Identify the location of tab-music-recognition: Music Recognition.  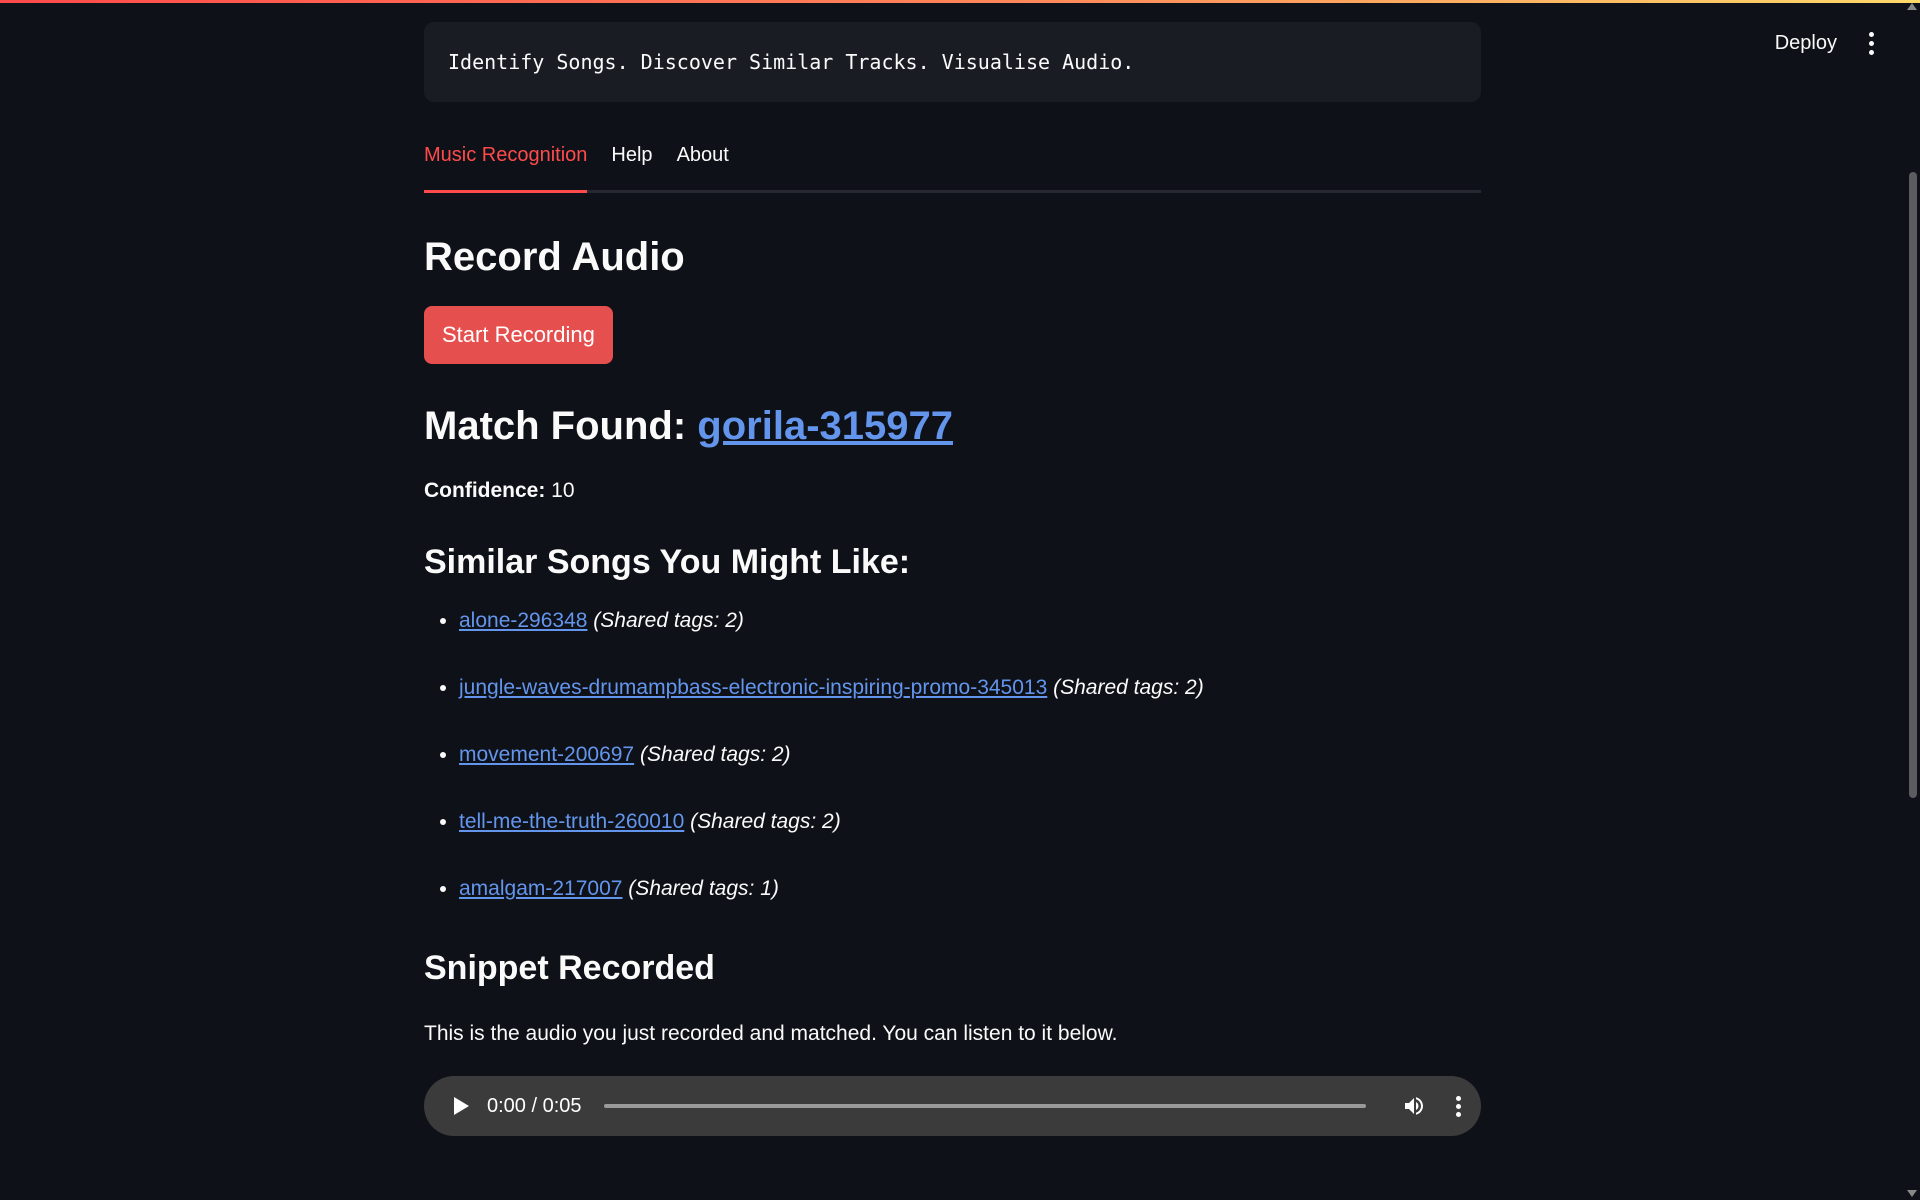
(506, 157).